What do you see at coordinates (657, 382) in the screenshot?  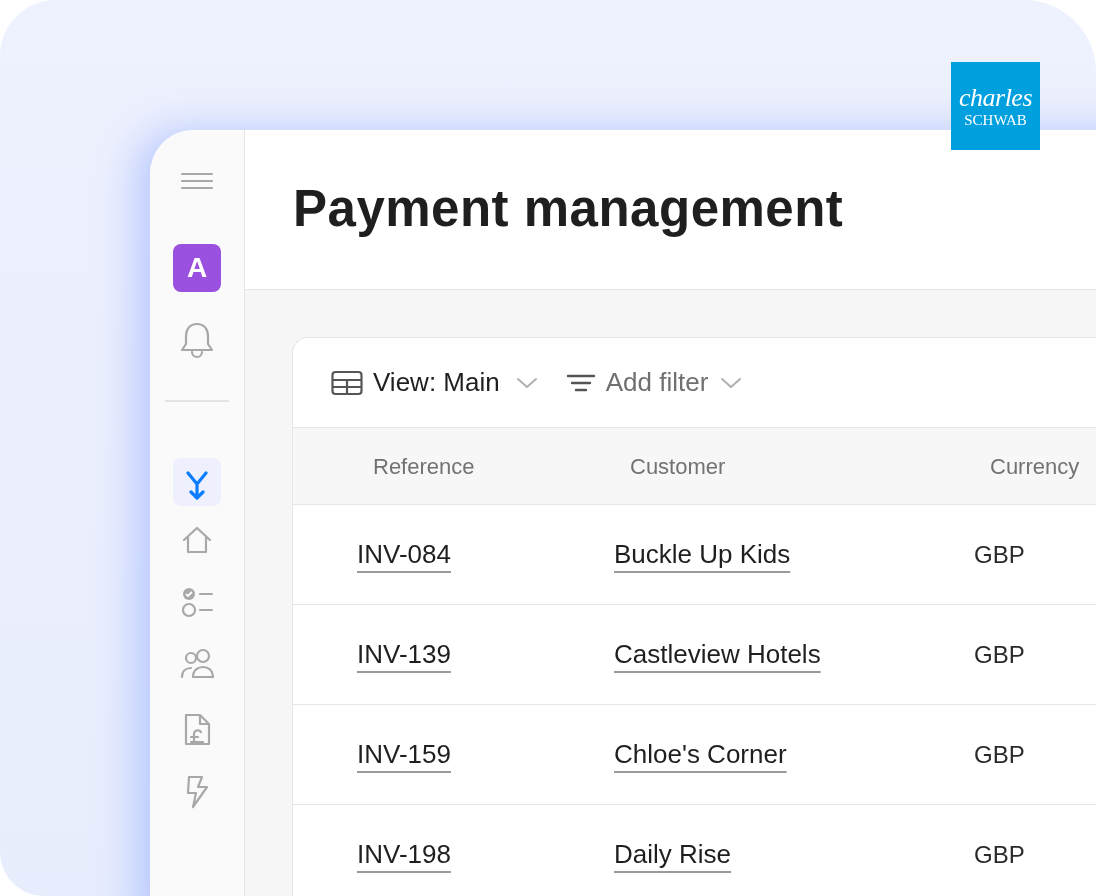 I see `add-filter-dropdown: Add filter` at bounding box center [657, 382].